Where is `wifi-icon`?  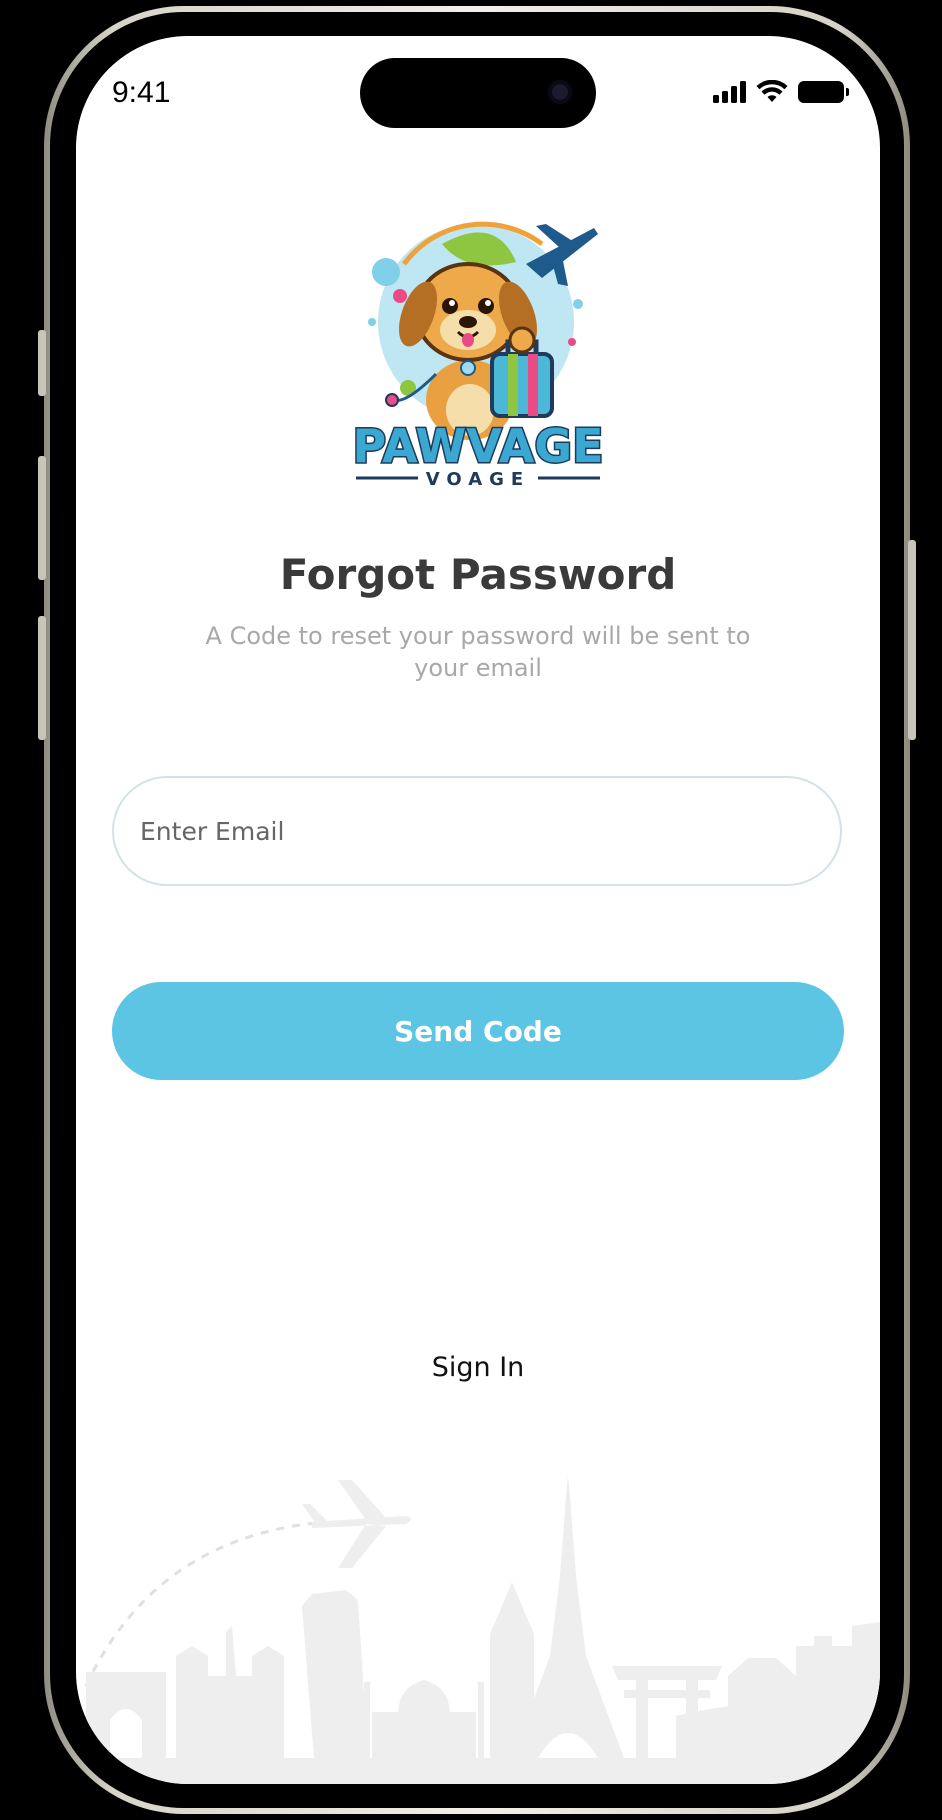
wifi-icon is located at coordinates (772, 91).